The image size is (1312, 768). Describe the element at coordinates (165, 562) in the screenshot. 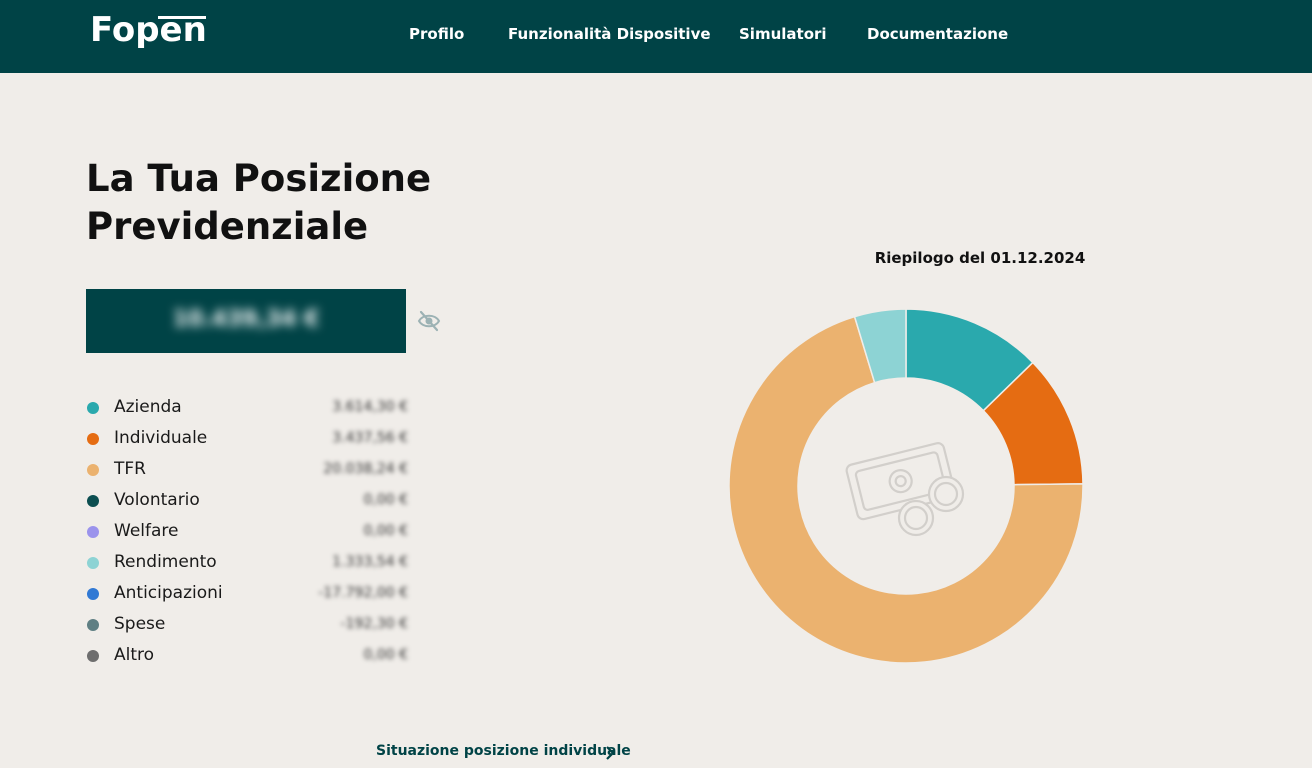

I see `legend-label: Rendimento` at that location.